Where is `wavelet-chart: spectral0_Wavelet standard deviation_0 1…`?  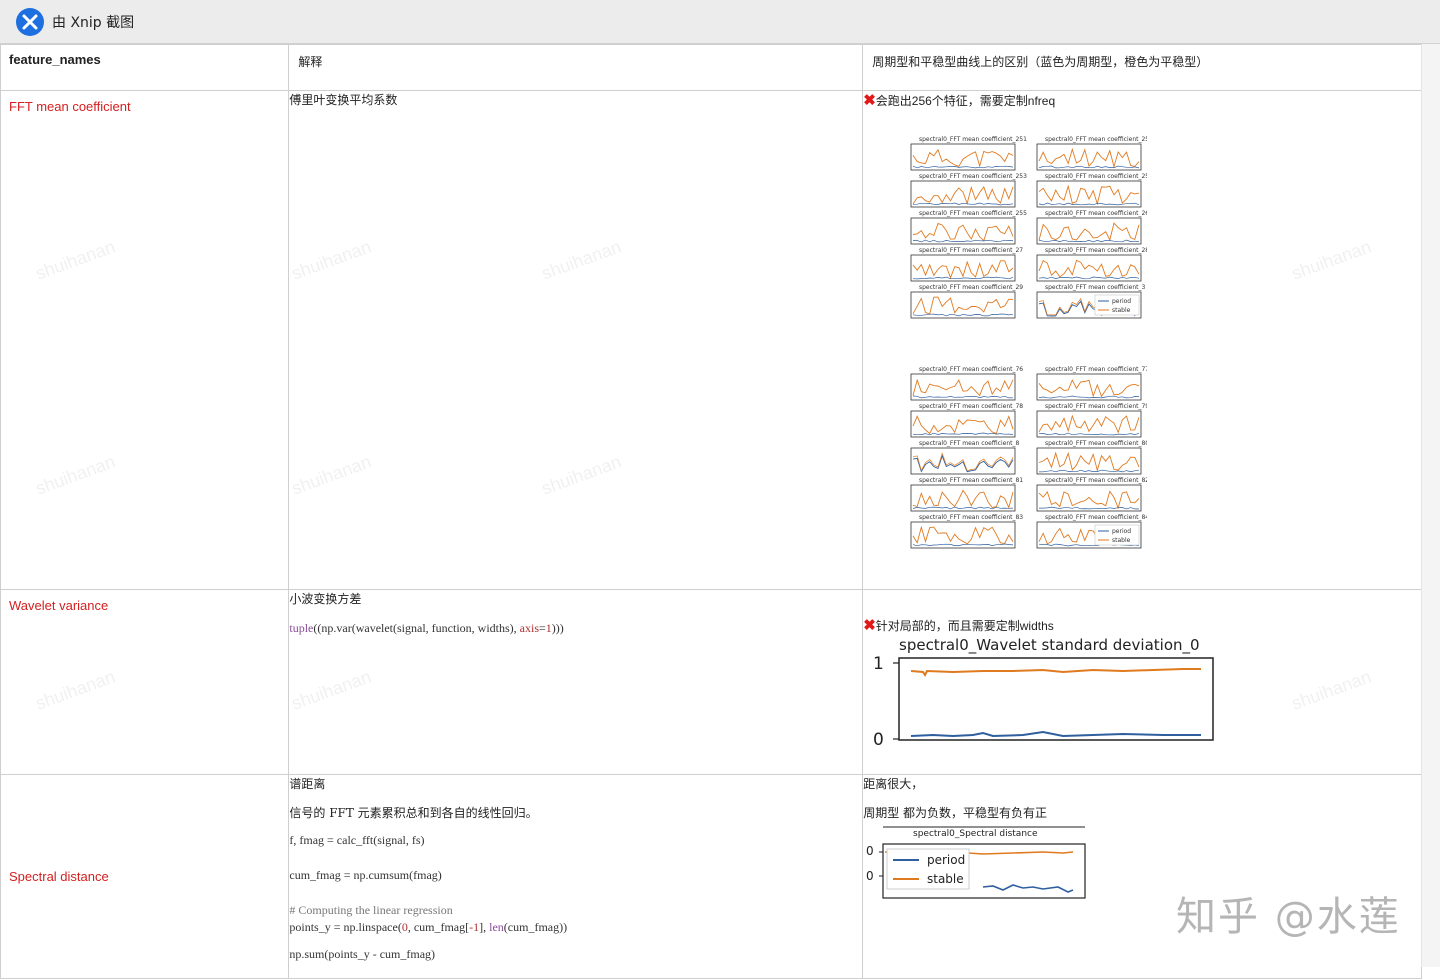 wavelet-chart: spectral0_Wavelet standard deviation_0 1… is located at coordinates (1043, 691).